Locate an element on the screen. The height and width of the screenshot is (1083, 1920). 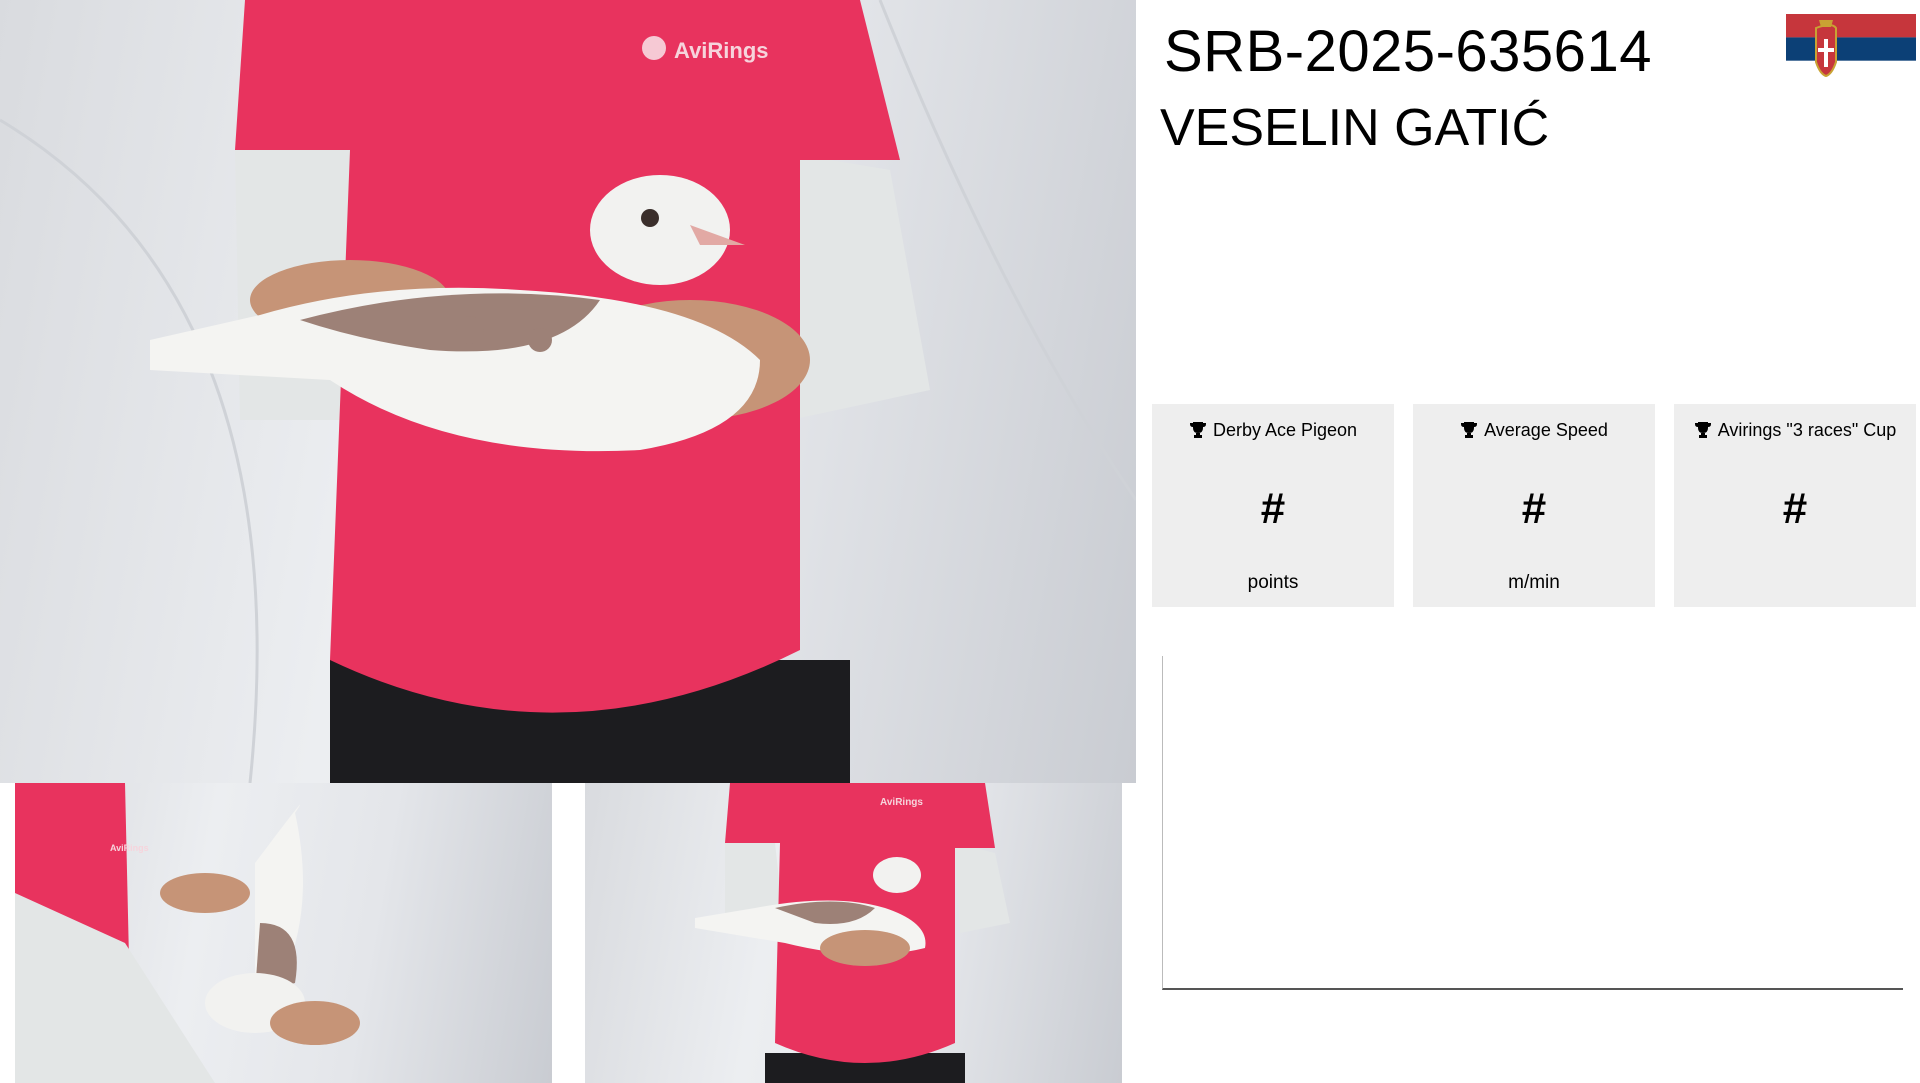
stat-card-unit: points is located at coordinates (1273, 582).